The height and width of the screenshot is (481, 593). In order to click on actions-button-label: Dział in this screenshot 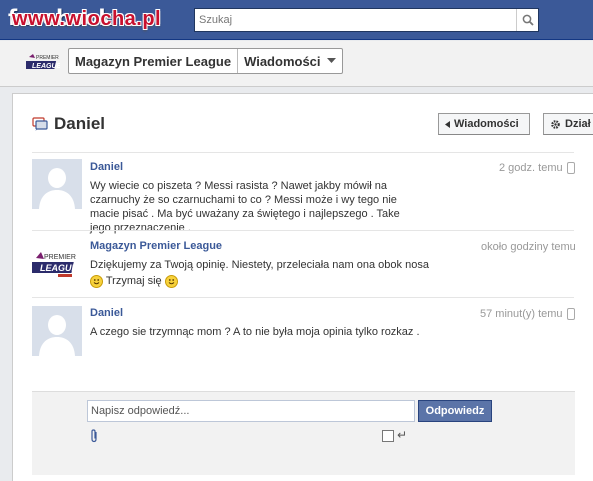, I will do `click(578, 124)`.